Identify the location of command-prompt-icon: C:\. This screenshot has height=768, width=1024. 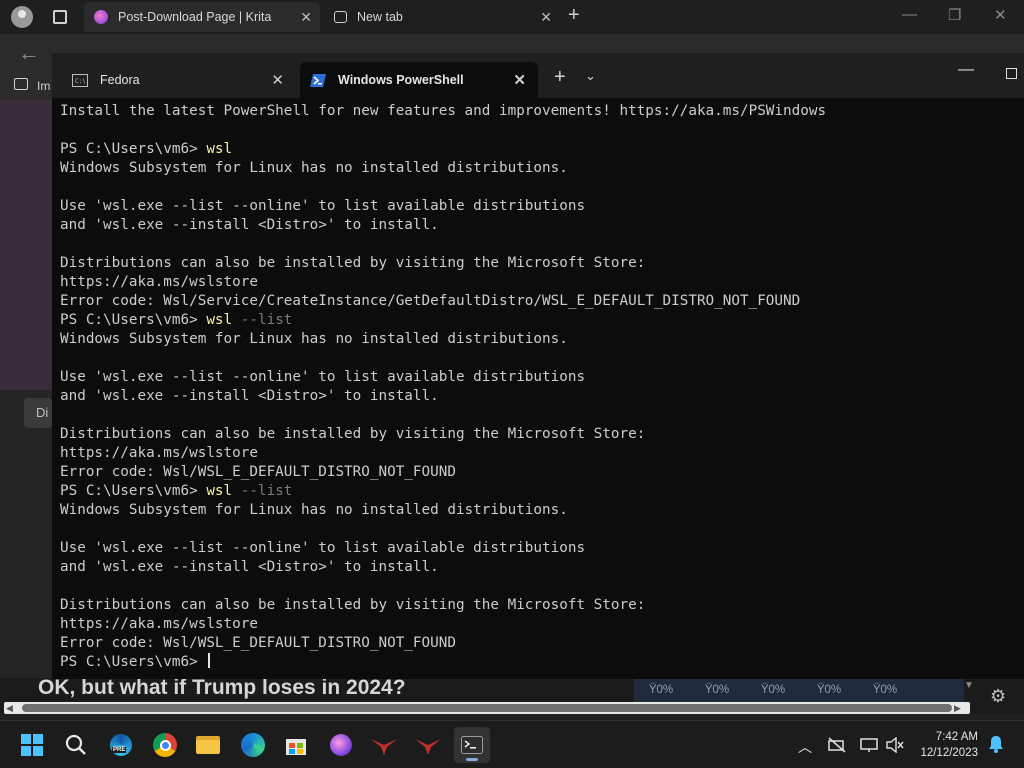
(80, 80).